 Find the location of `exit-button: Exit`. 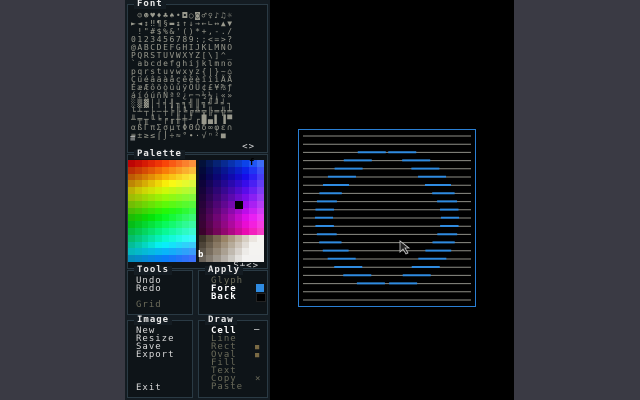

exit-button: Exit is located at coordinates (149, 388).